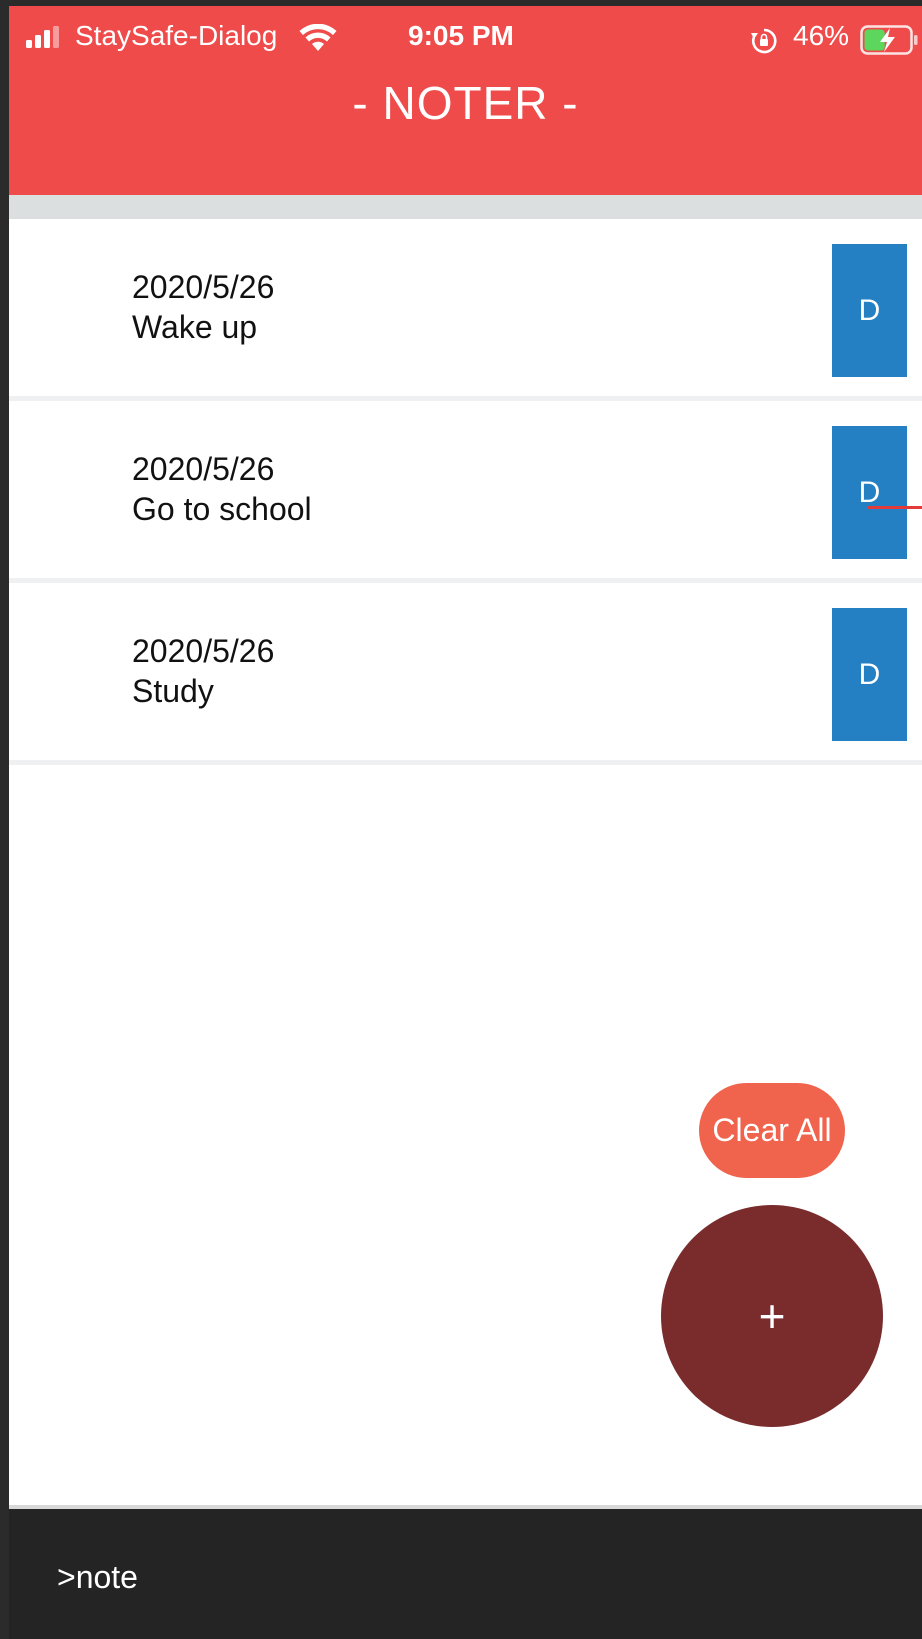 The image size is (922, 1639). Describe the element at coordinates (176, 35) in the screenshot. I see `carrier-name: StaySafe-Dialog` at that location.